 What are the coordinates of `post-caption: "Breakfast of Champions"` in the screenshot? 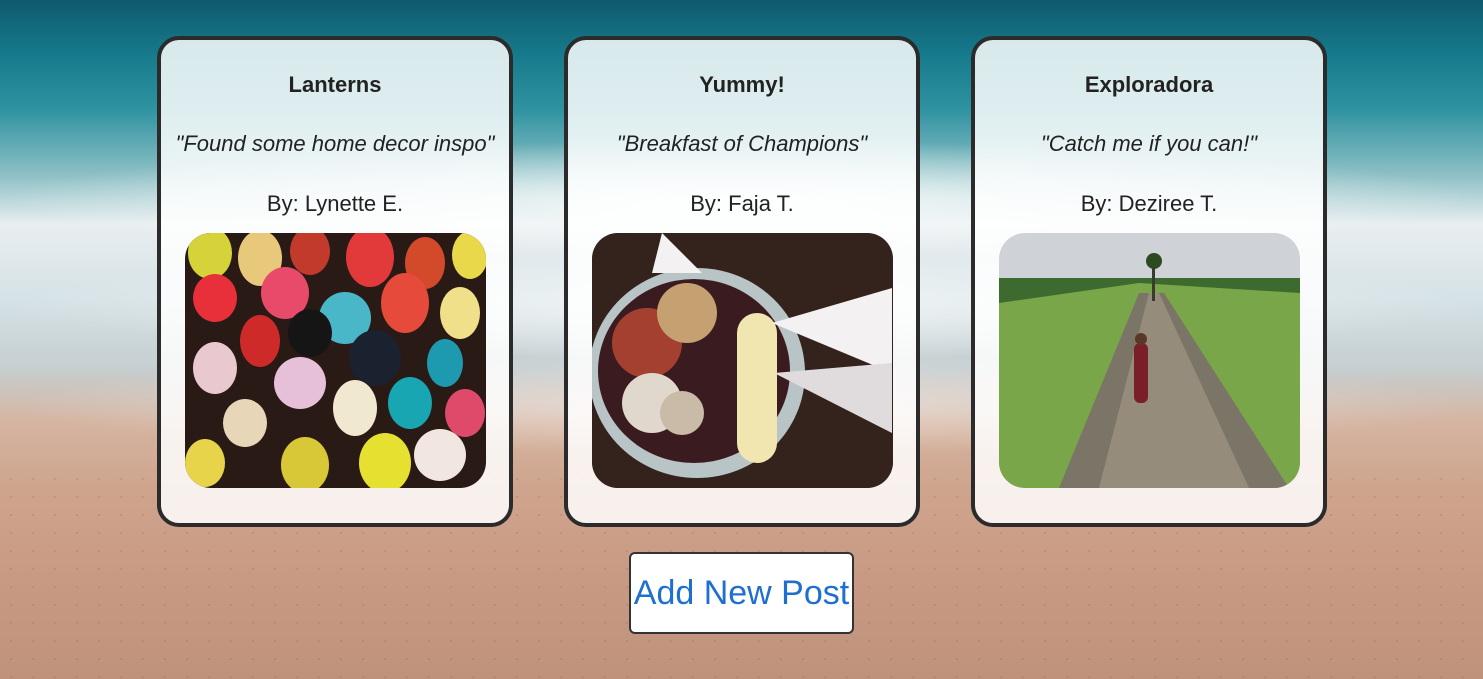 It's located at (742, 143).